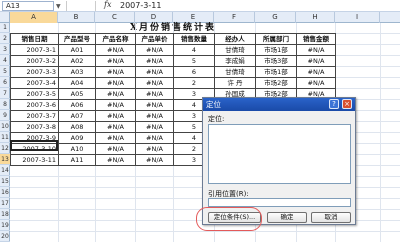 The image size is (400, 242). Describe the element at coordinates (5, 159) in the screenshot. I see `row-header-13: 13` at that location.